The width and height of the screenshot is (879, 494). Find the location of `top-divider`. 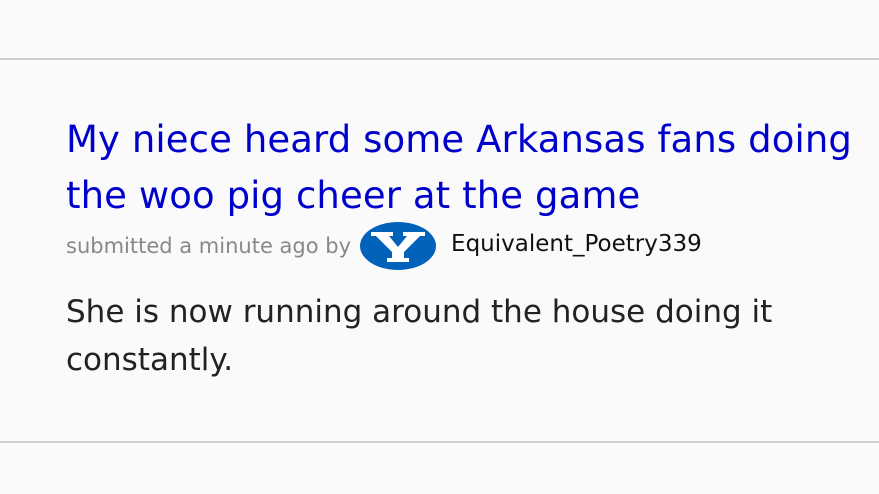

top-divider is located at coordinates (439, 59).